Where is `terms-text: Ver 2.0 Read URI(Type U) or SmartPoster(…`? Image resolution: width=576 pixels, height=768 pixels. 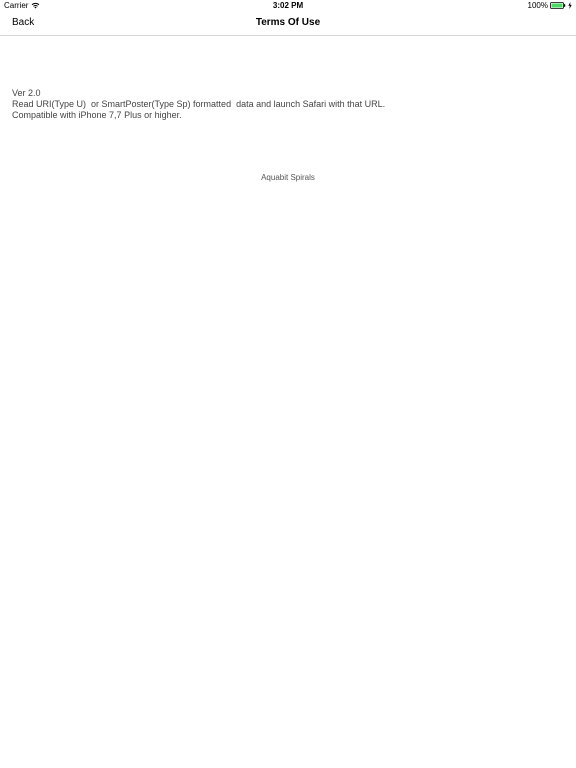
terms-text: Ver 2.0 Read URI(Type U) or SmartPoster(… is located at coordinates (198, 104).